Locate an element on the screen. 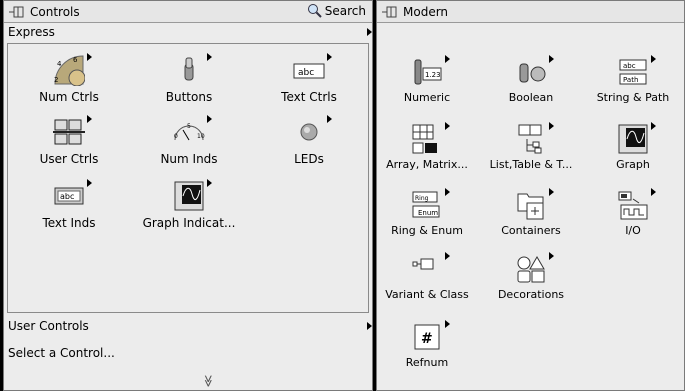 The height and width of the screenshot is (391, 685). modern-item-string-path: abc Path String & Path is located at coordinates (633, 79).